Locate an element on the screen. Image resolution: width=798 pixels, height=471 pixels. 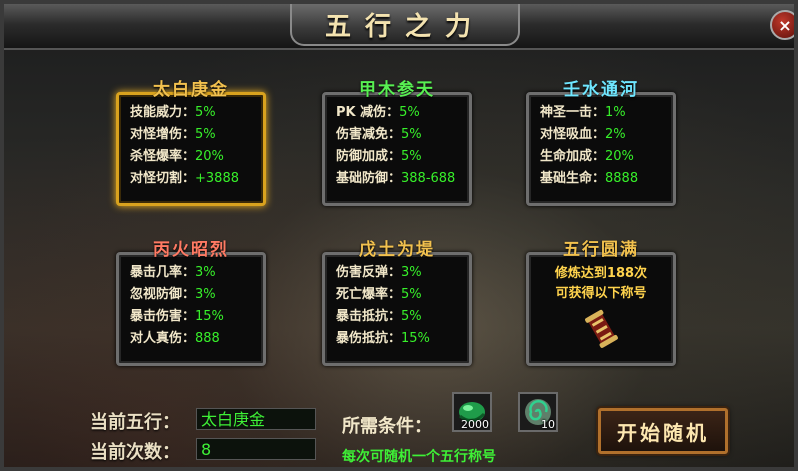
card-description: 修炼达到188次 可获得以下称号 is located at coordinates (601, 284).